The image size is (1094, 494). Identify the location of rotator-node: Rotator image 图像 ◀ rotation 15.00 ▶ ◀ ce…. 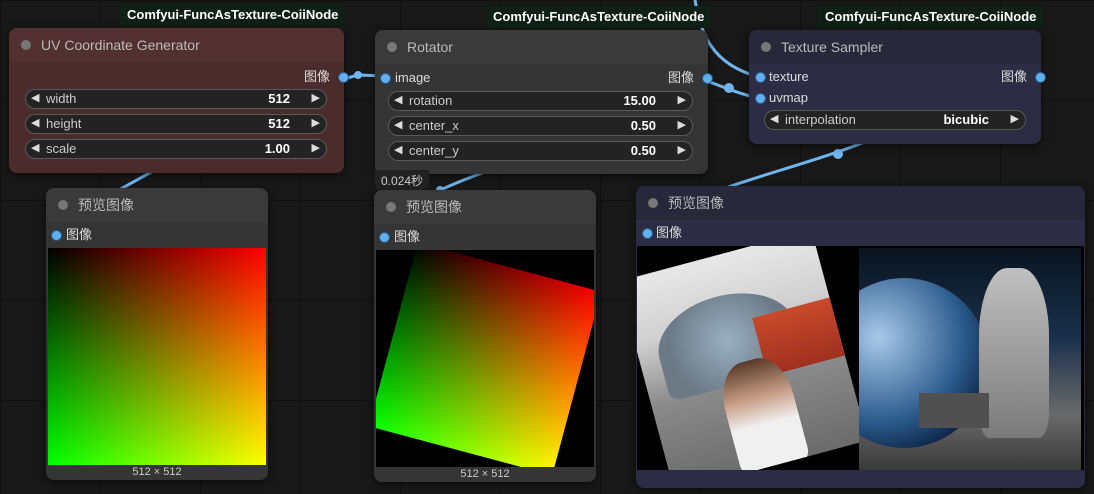
(544, 102).